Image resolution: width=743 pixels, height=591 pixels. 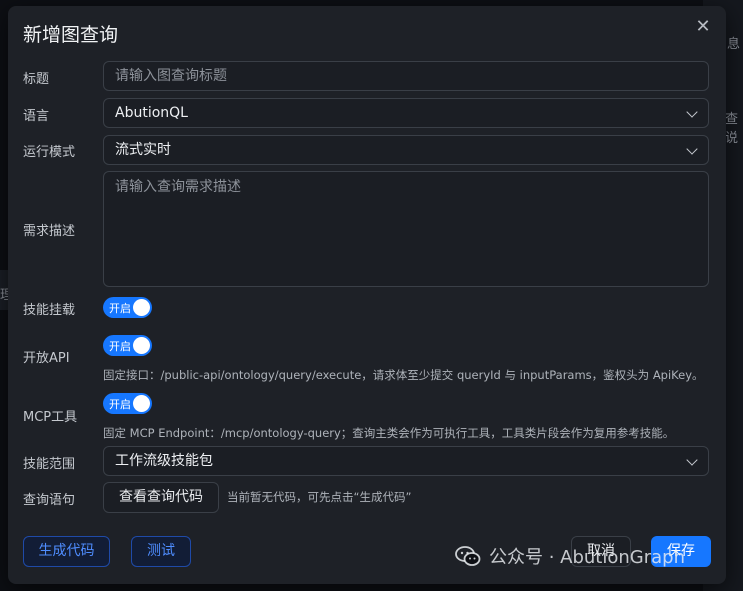 I want to click on wechat-icon, so click(x=468, y=556).